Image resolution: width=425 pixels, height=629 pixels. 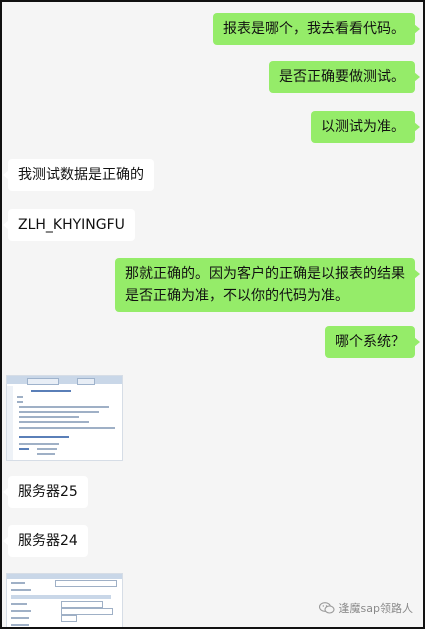 I want to click on message-bubble-outgoing: 以测试为准。, so click(x=365, y=127).